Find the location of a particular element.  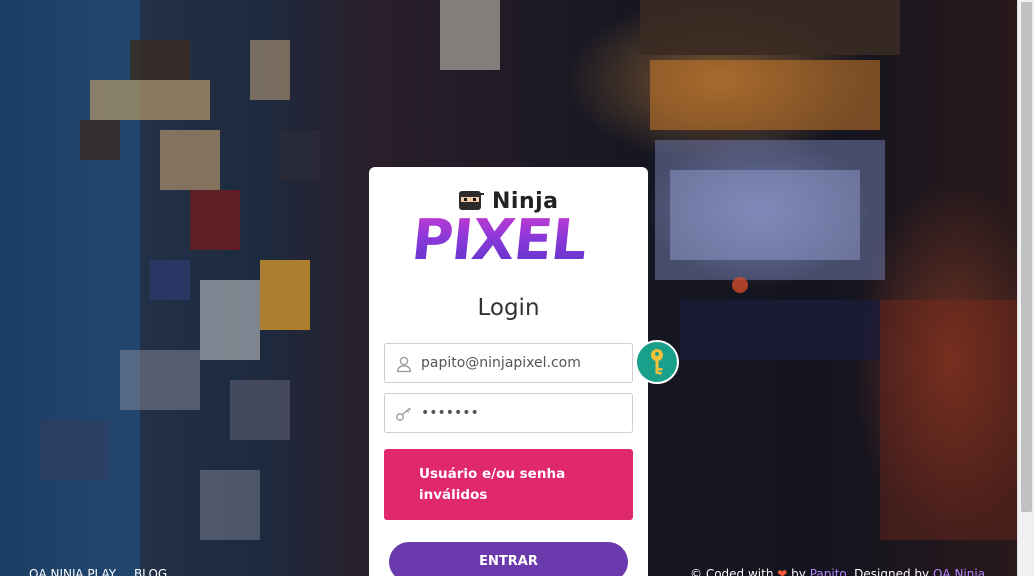

credit-designed: . Designed by is located at coordinates (888, 571).